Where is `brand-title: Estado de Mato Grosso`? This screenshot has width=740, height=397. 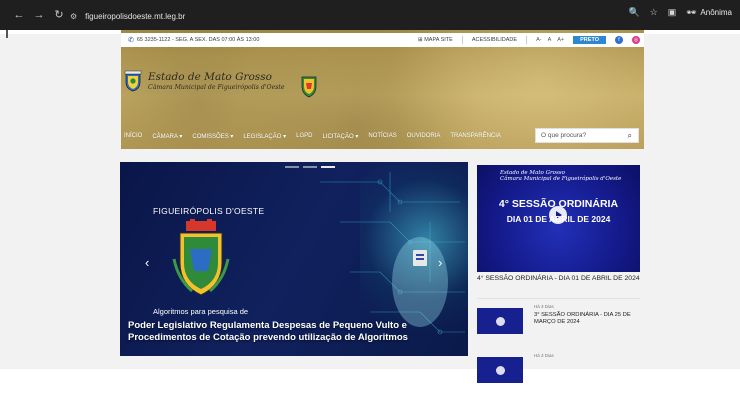 brand-title: Estado de Mato Grosso is located at coordinates (210, 77).